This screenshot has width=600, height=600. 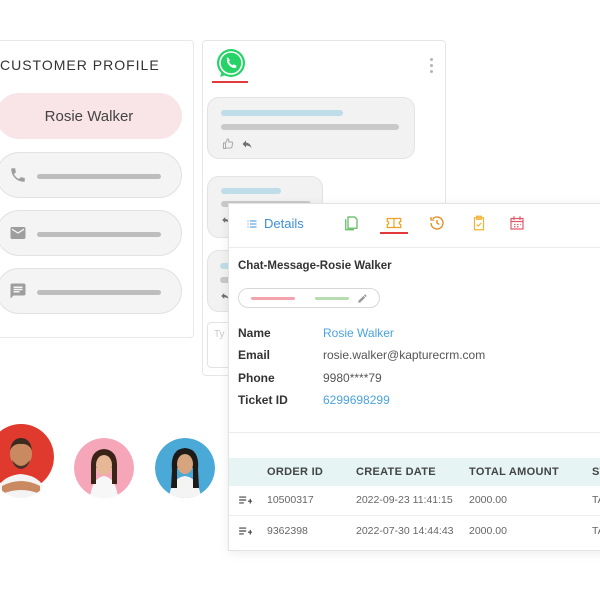 I want to click on active-tab-underline, so click(x=394, y=233).